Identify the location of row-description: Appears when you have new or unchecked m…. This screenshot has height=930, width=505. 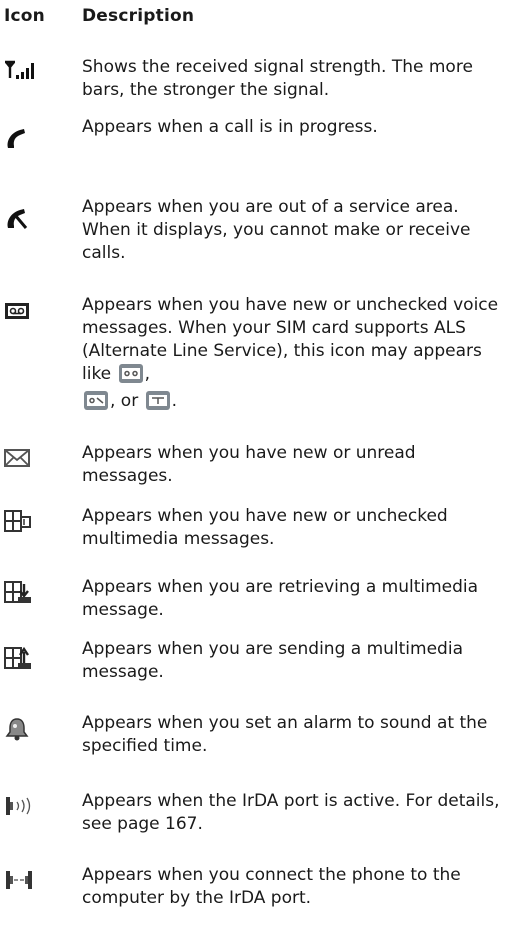
(265, 527).